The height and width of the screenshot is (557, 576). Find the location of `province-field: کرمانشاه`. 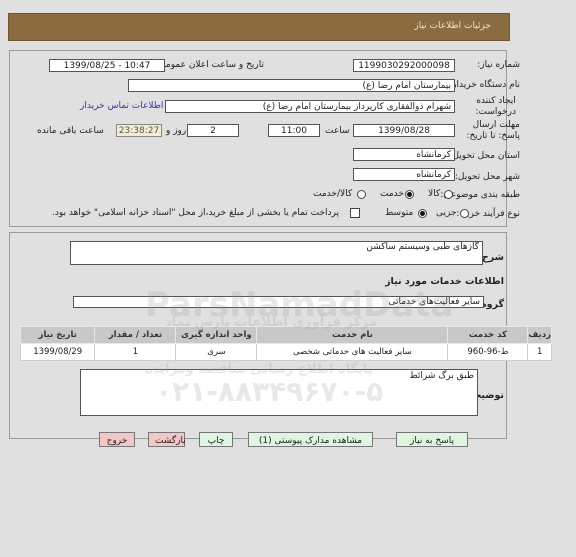

province-field: کرمانشاه is located at coordinates (404, 154).